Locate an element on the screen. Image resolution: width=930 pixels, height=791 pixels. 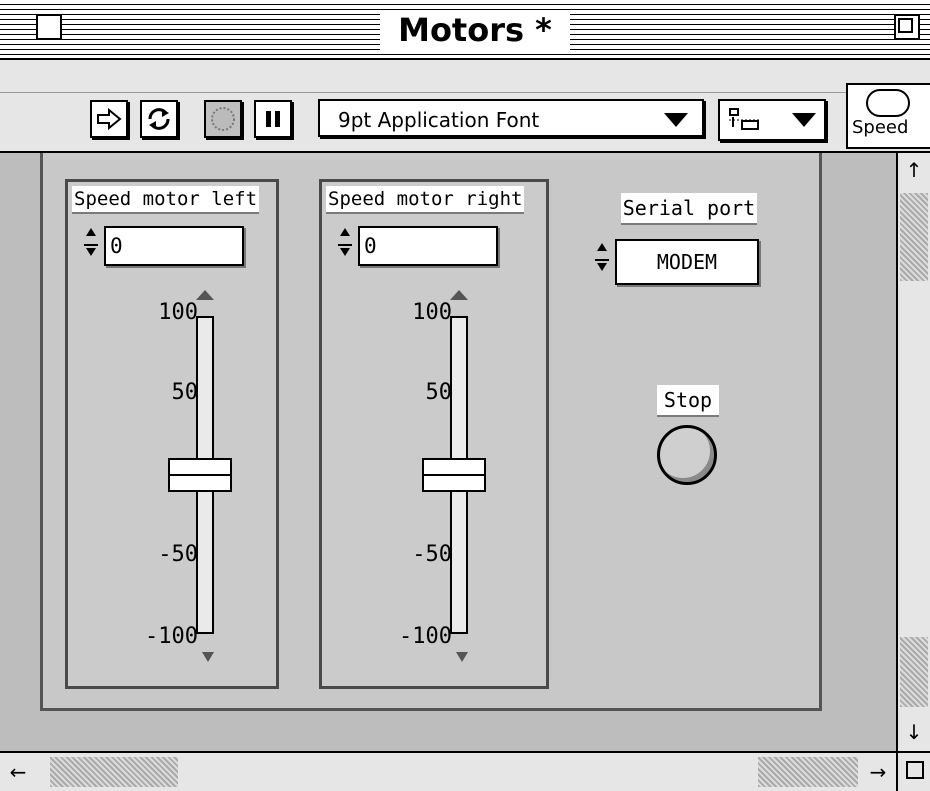
toolbar: 9pt Application Font Speed is located at coordinates (465, 118).